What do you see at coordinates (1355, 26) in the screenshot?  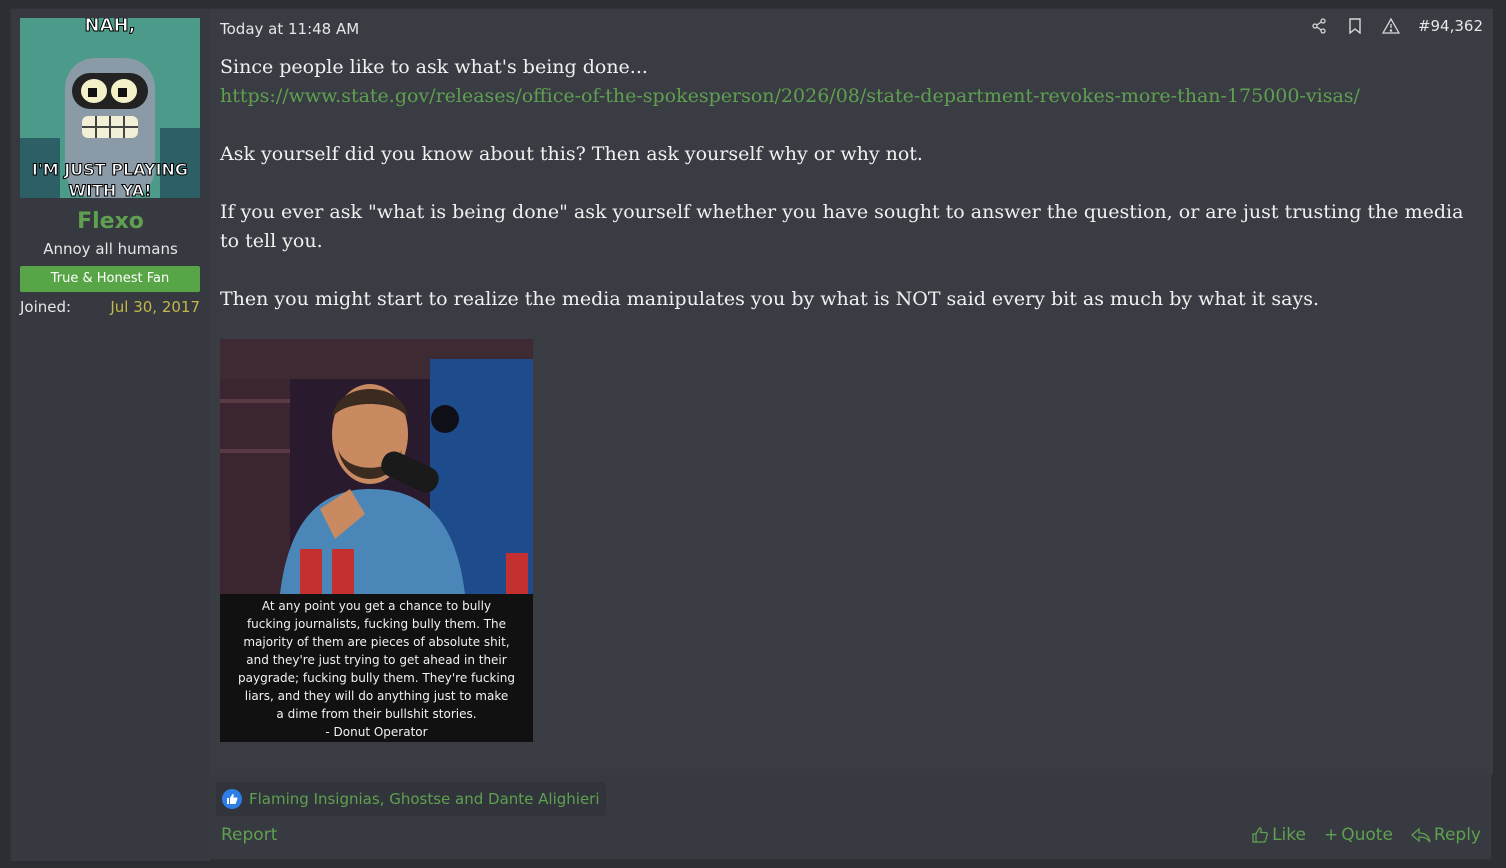 I see `bookmark-icon` at bounding box center [1355, 26].